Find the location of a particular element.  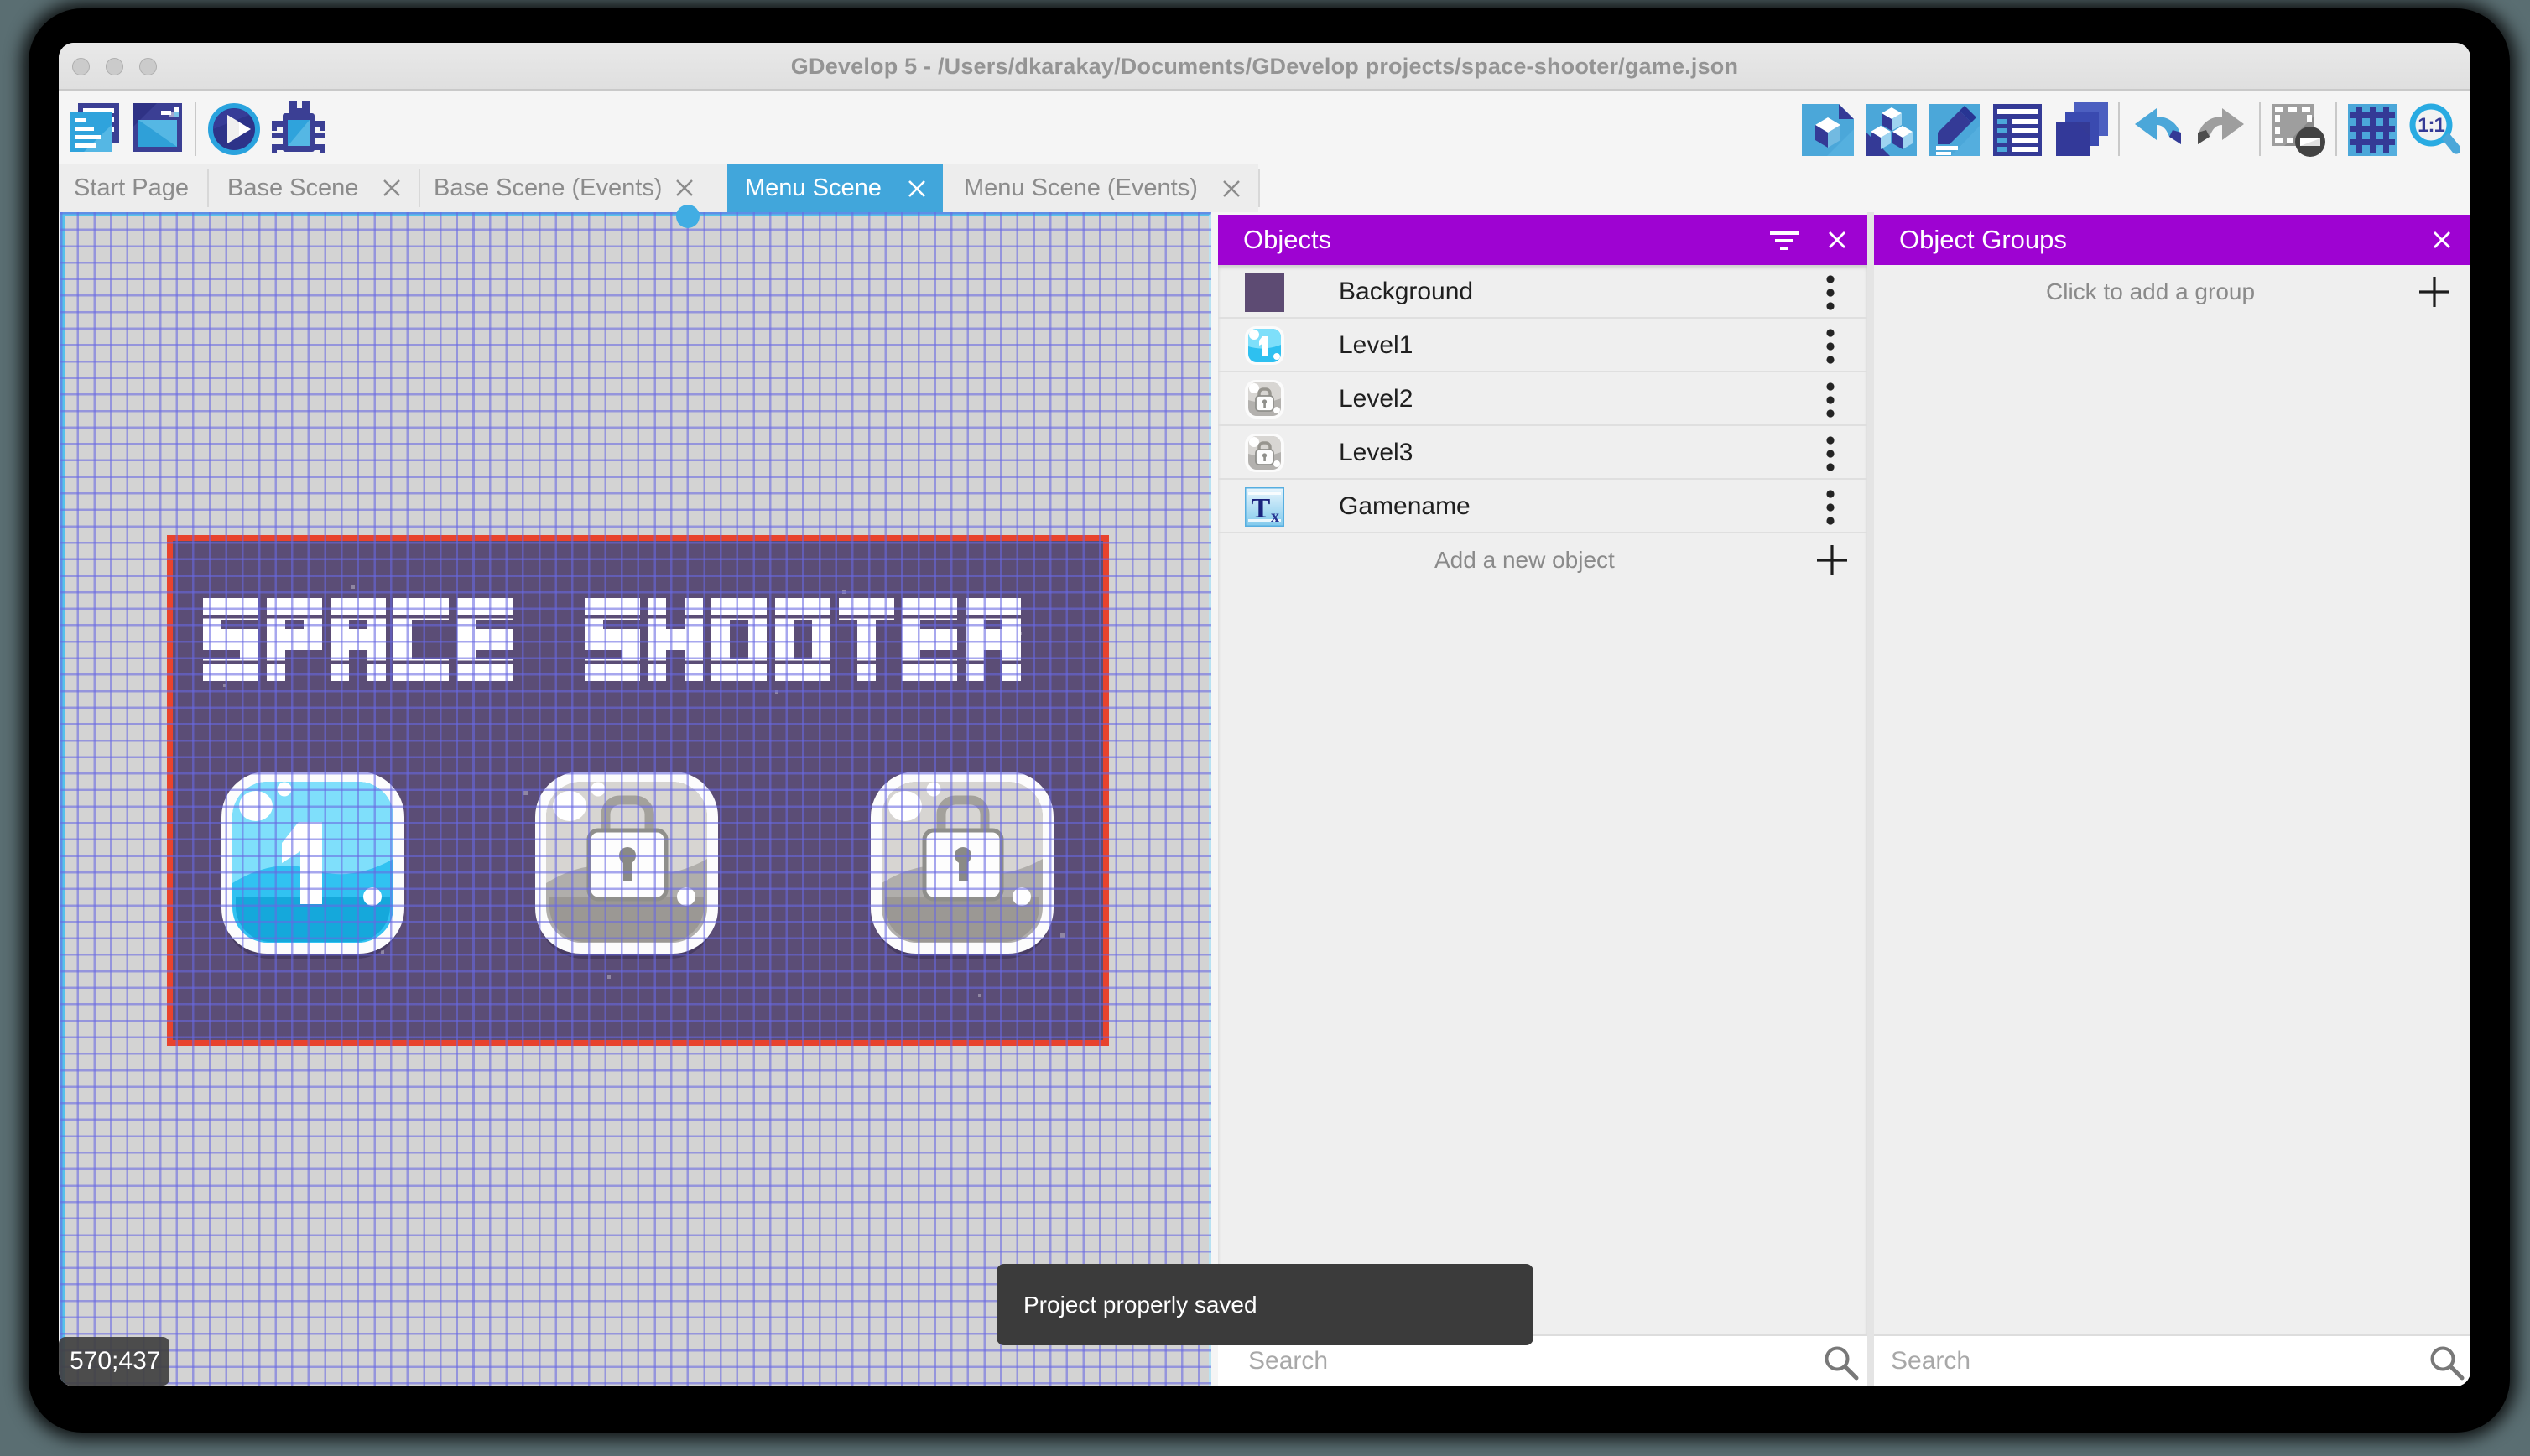

svg-text: T is located at coordinates (1261, 508).